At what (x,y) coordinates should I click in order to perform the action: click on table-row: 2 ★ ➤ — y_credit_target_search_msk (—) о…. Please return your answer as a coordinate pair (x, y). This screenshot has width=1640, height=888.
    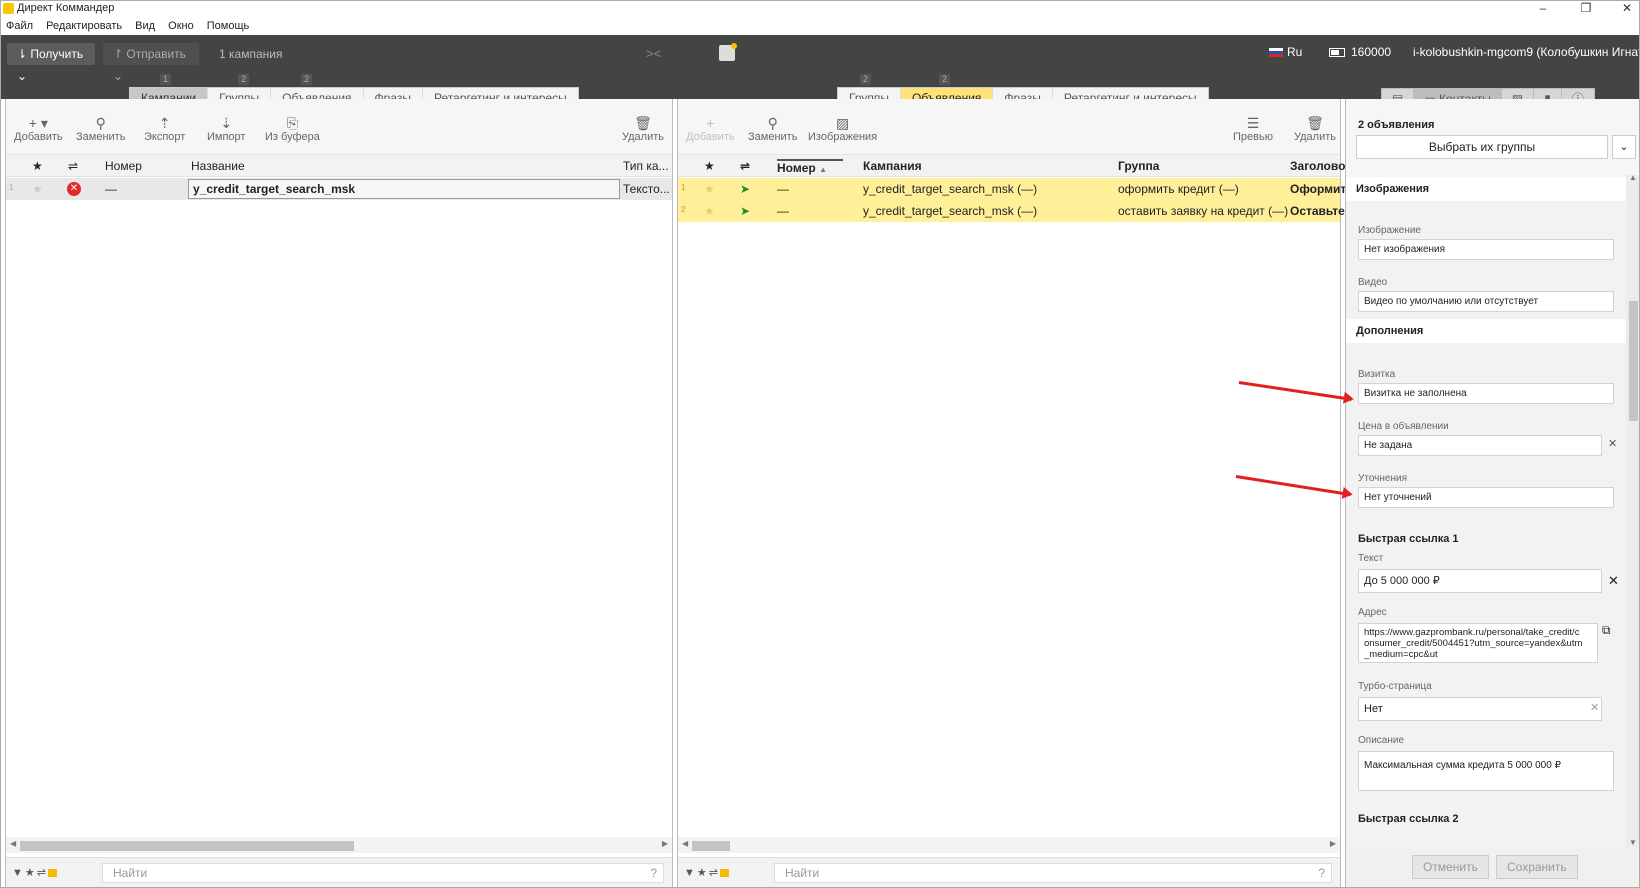
    Looking at the image, I should click on (1011, 211).